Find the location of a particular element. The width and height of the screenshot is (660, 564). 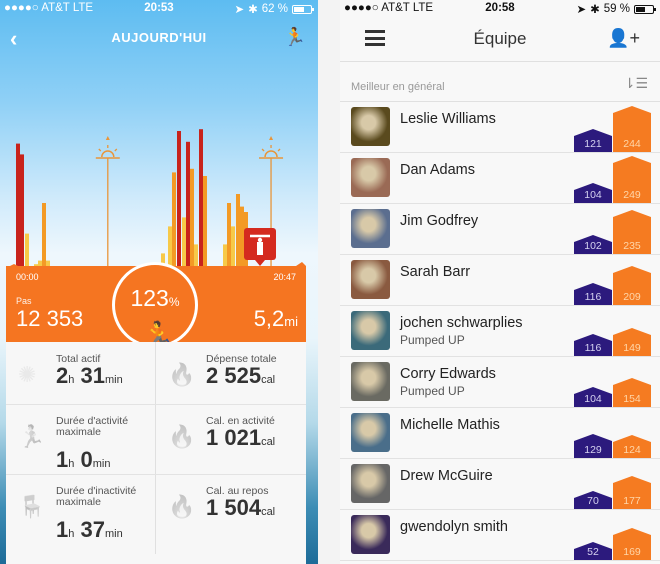

runner-plus-icon: 🏃 is located at coordinates (294, 37).